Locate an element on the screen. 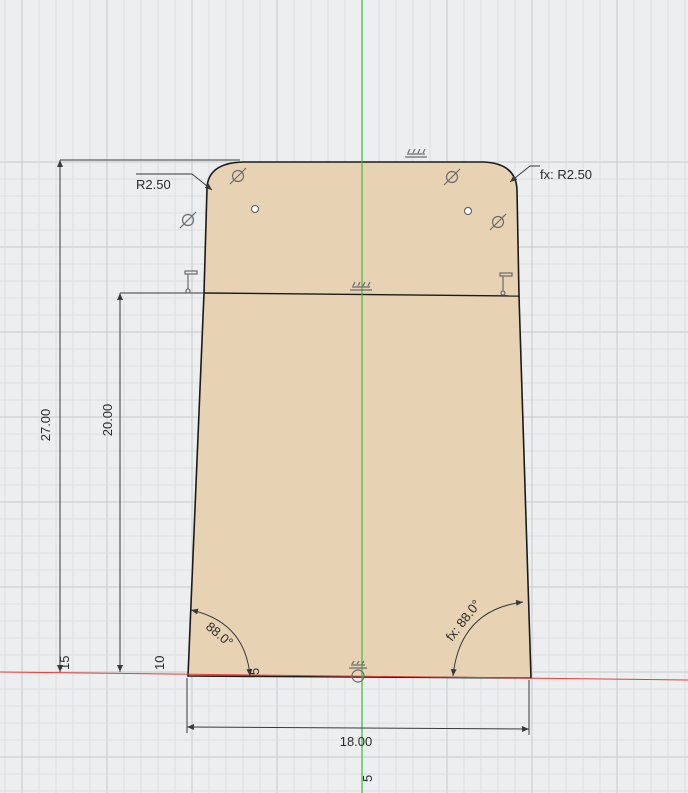  dimension-radius-right: fx: R2.50 is located at coordinates (550, 174).